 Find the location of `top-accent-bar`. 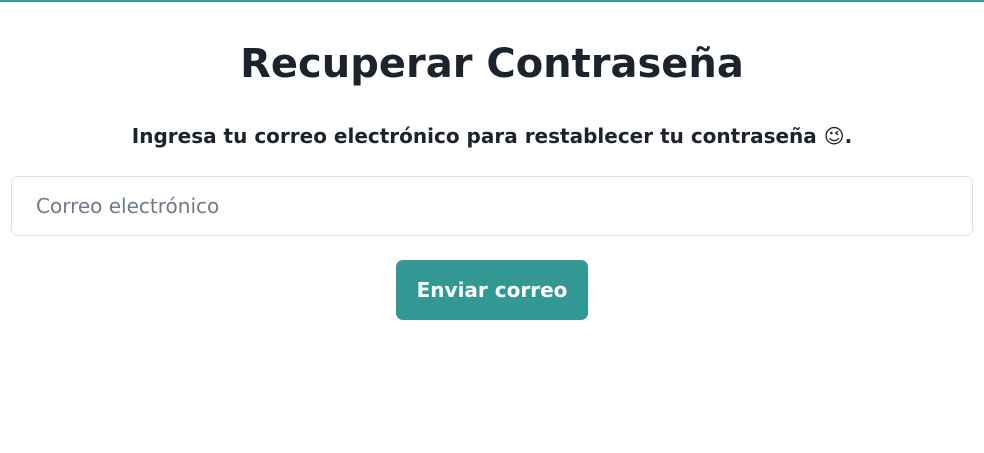

top-accent-bar is located at coordinates (492, 1).